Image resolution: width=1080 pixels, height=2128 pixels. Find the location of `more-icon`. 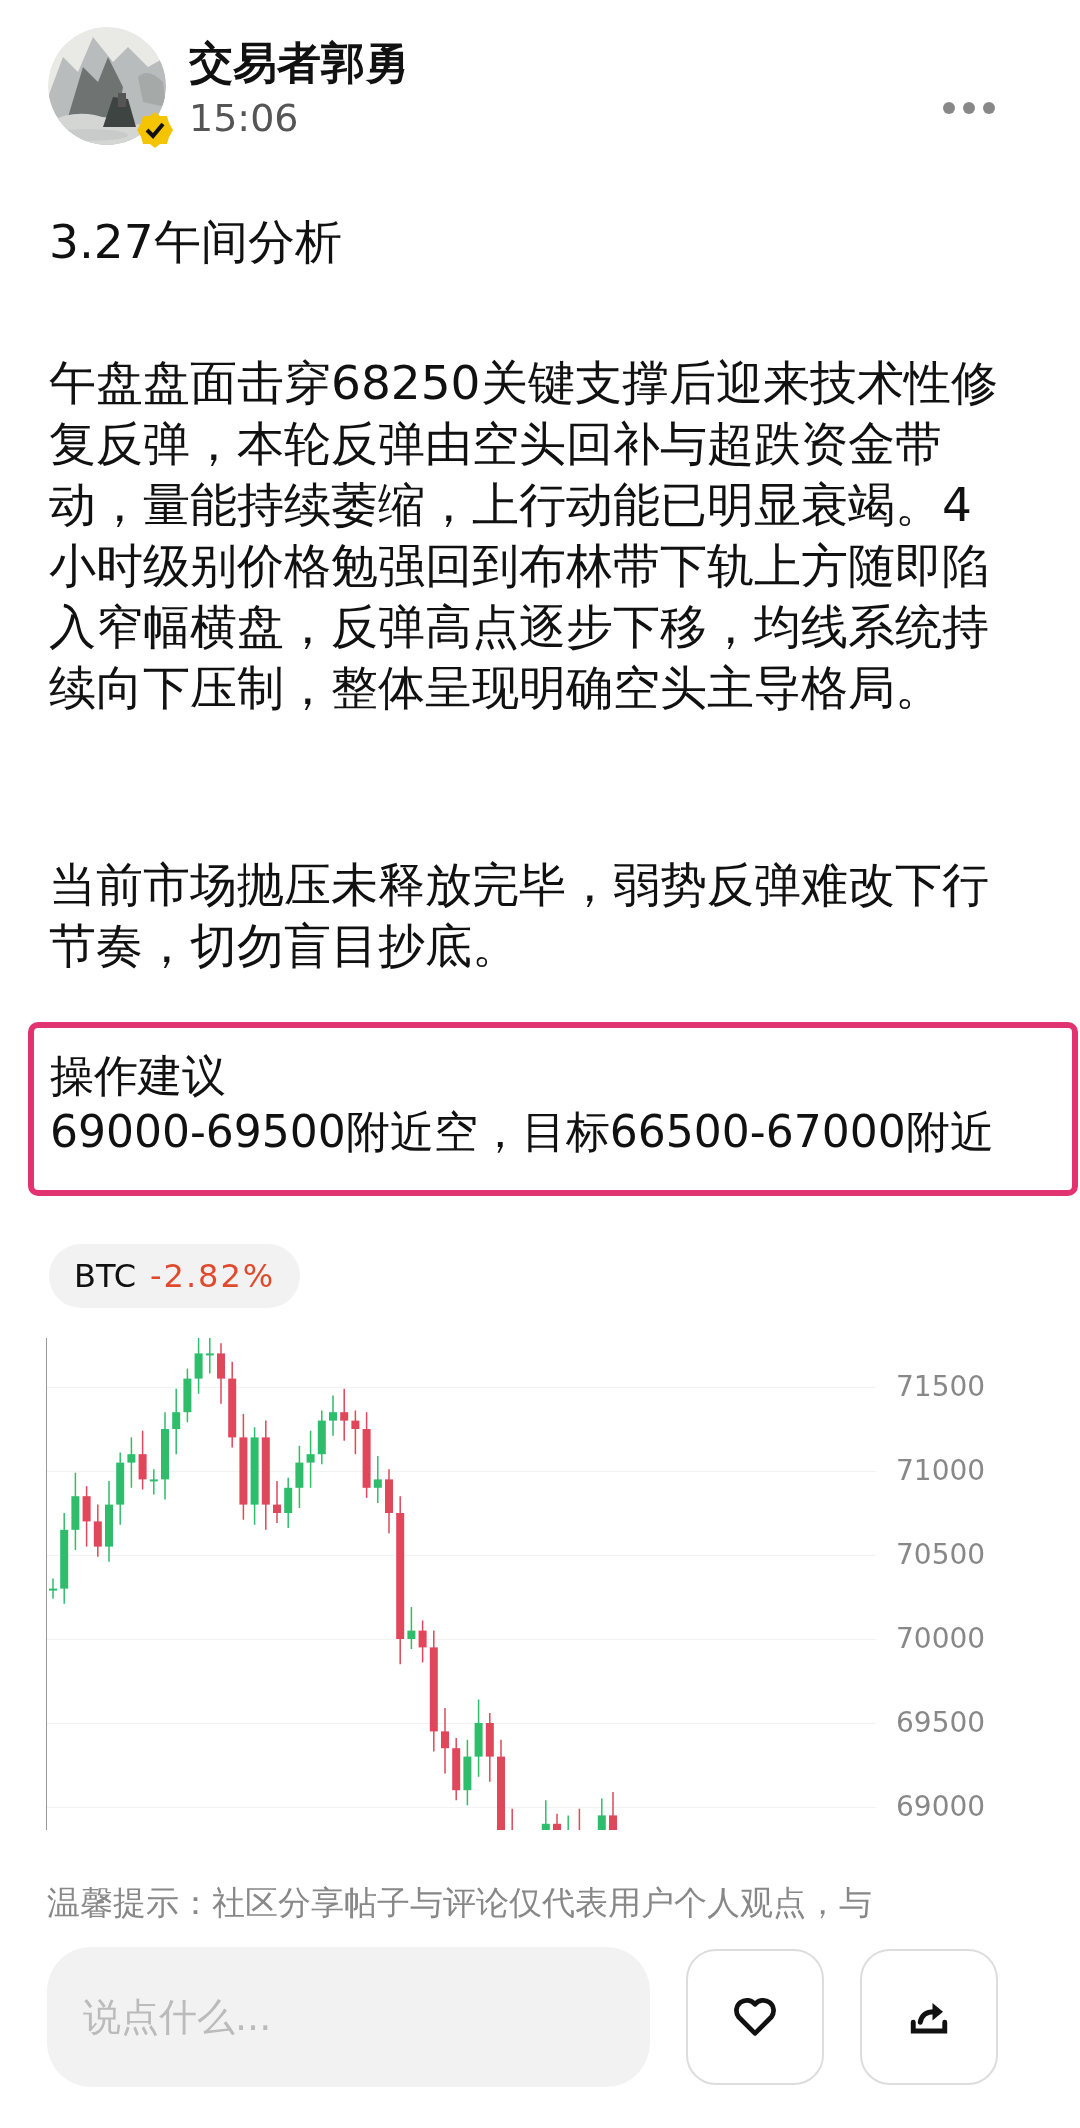

more-icon is located at coordinates (969, 108).